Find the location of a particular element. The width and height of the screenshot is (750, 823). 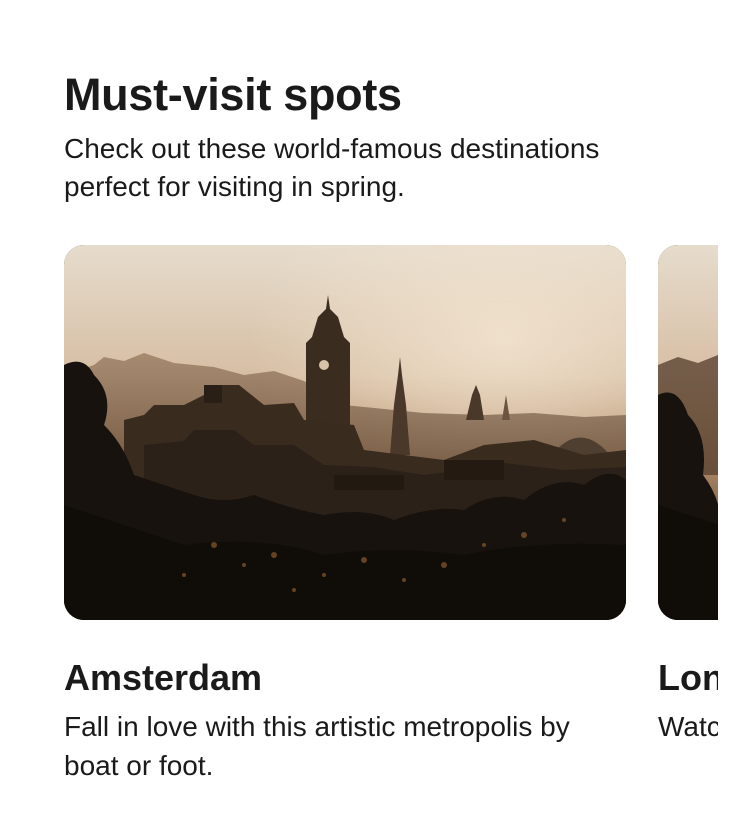

city-skyline-photo-icon is located at coordinates (688, 432).